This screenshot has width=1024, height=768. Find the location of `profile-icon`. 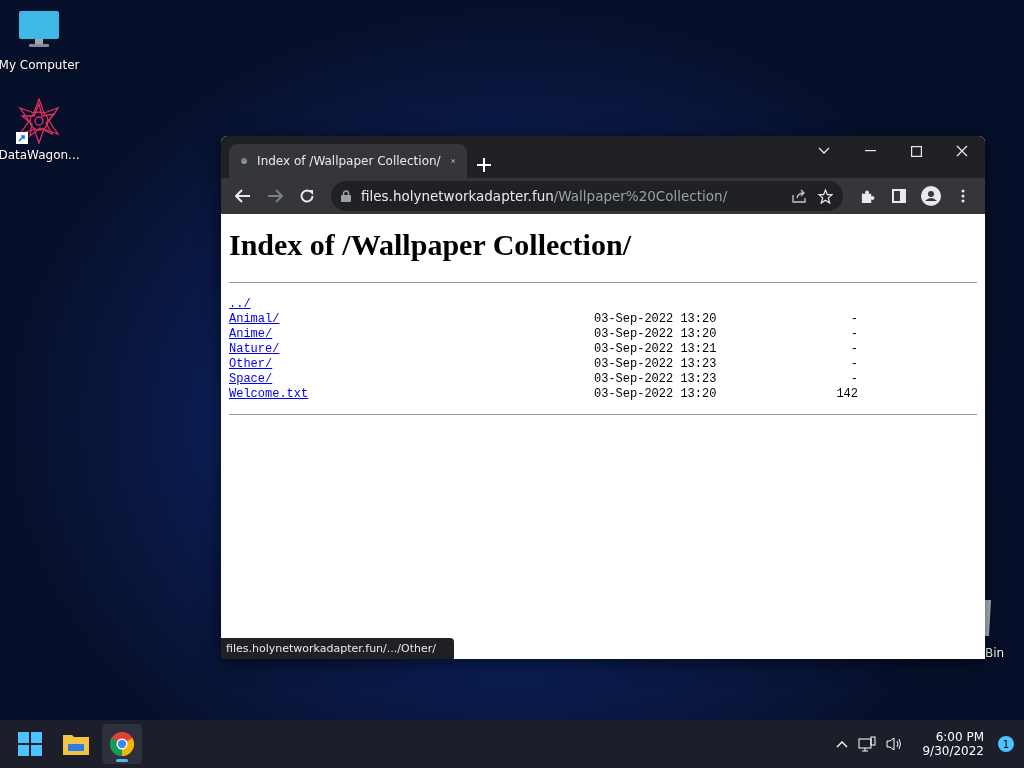

profile-icon is located at coordinates (931, 196).